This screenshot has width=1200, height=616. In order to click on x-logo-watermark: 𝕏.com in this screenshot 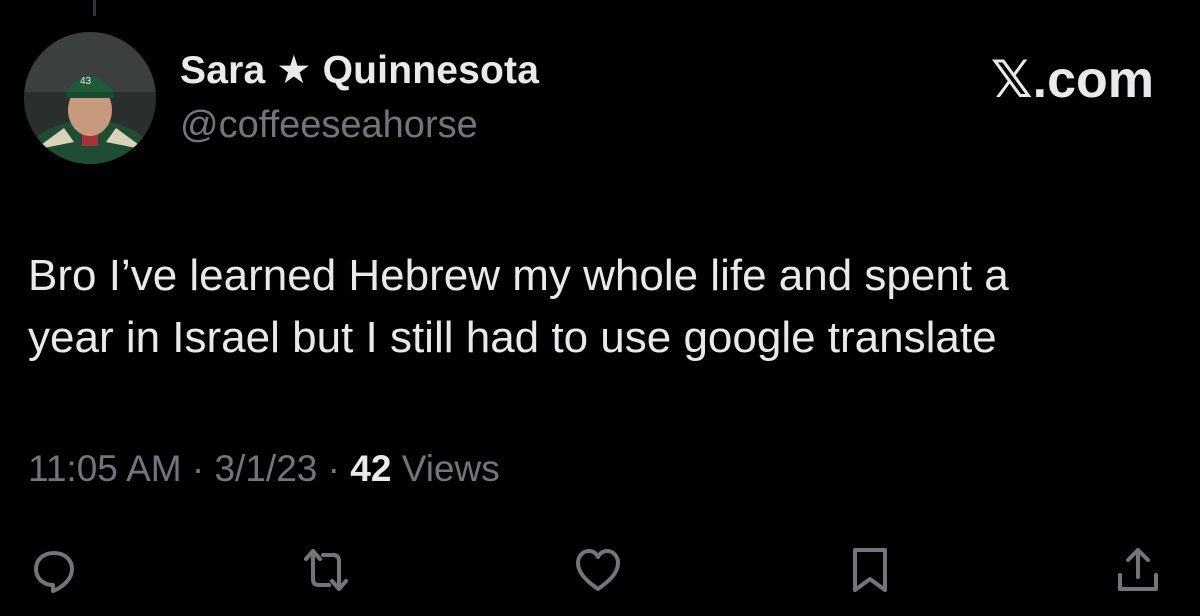, I will do `click(1072, 80)`.